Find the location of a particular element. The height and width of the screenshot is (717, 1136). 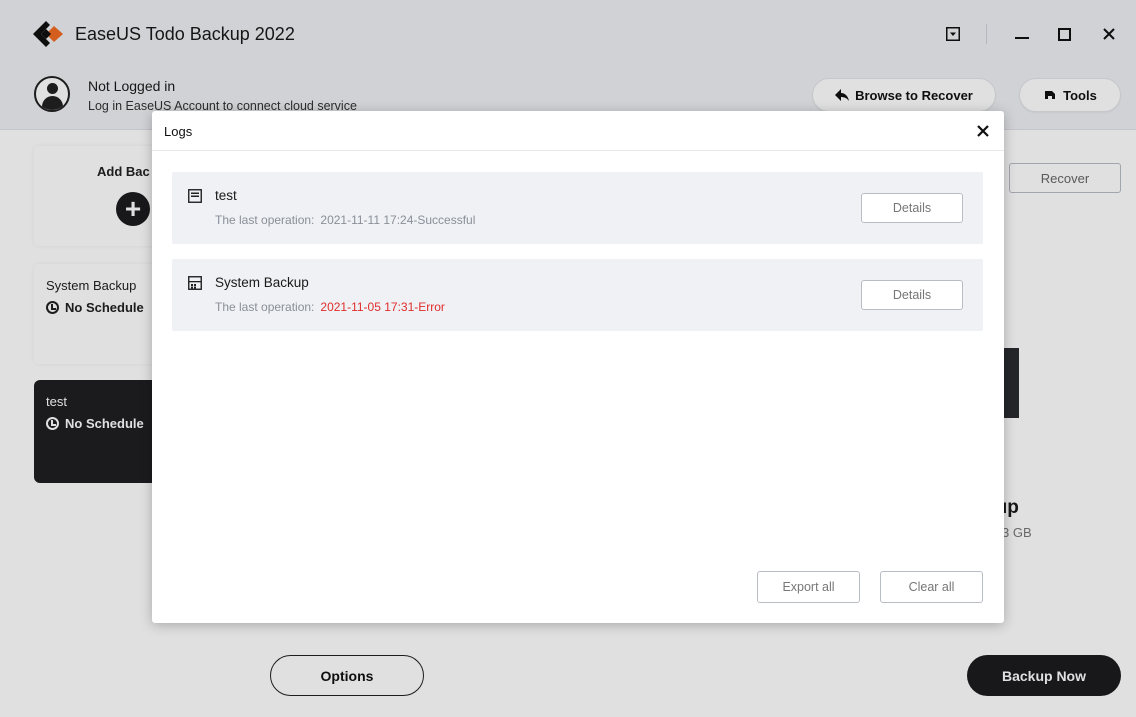

dialog-header: Logs is located at coordinates (578, 131).